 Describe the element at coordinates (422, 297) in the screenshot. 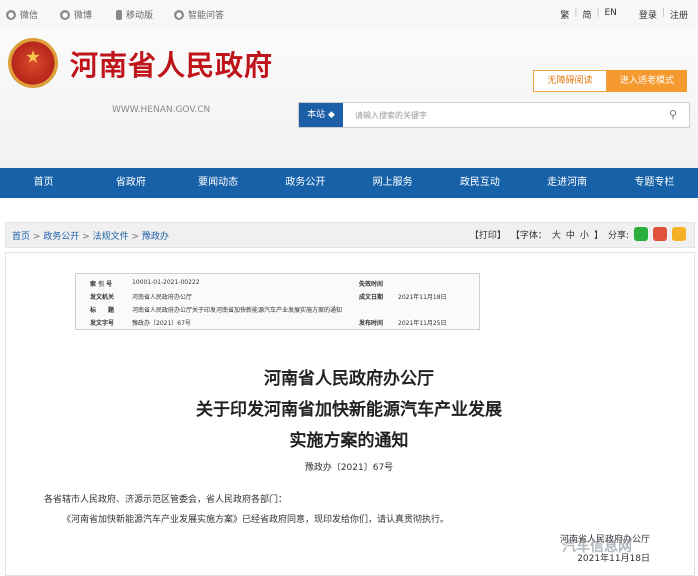

I see `meta-written-date: 2021年11月18日` at that location.